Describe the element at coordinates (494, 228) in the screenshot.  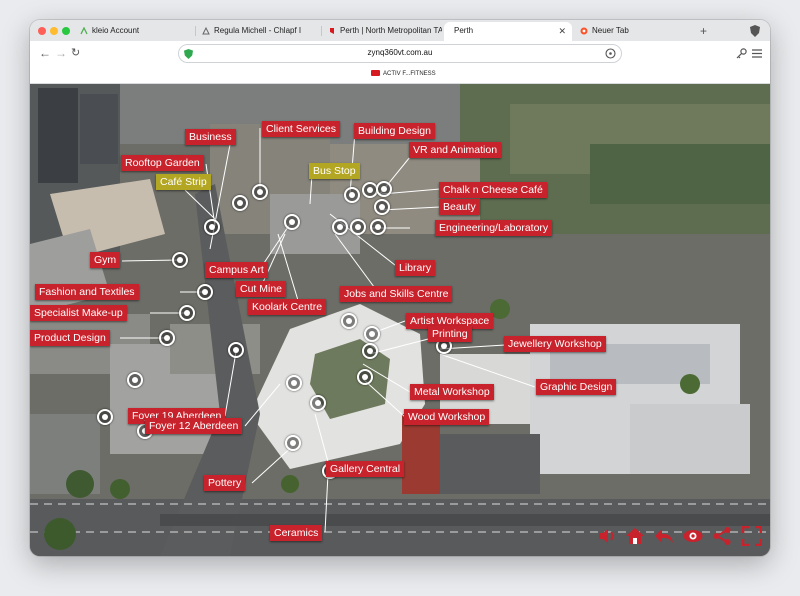
I see `label-engineering-laboratory: Engineering/Laboratory` at that location.